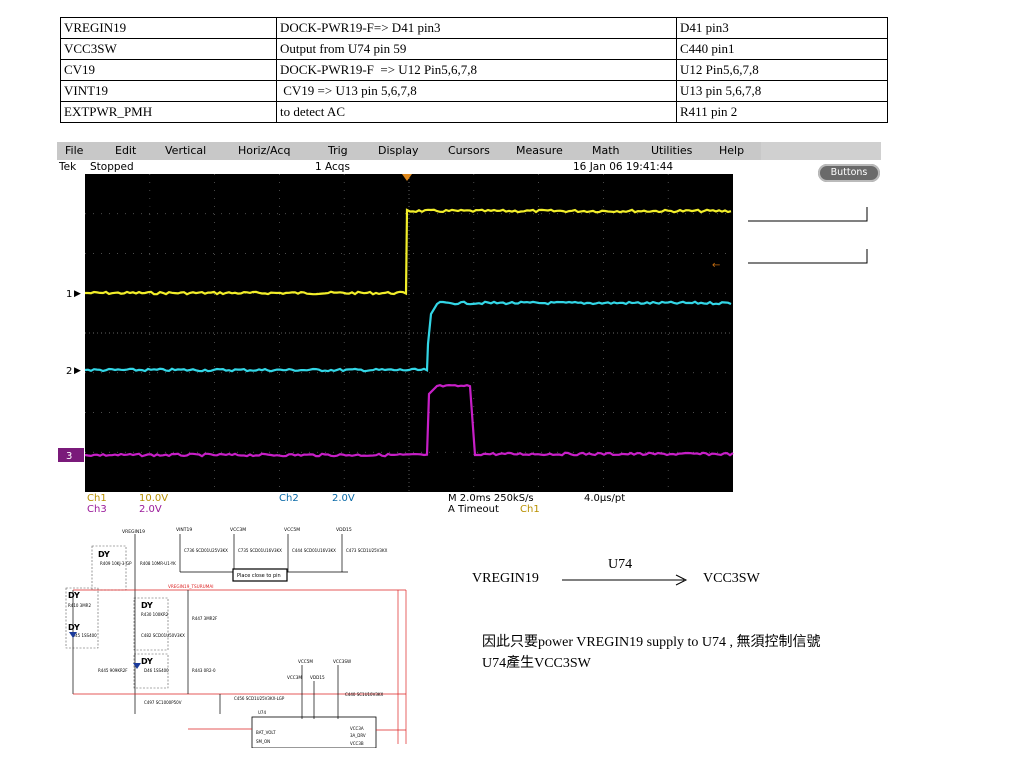 This screenshot has height=768, width=1024. What do you see at coordinates (168, 28) in the screenshot?
I see `signal-name-cell: VREGIN19` at bounding box center [168, 28].